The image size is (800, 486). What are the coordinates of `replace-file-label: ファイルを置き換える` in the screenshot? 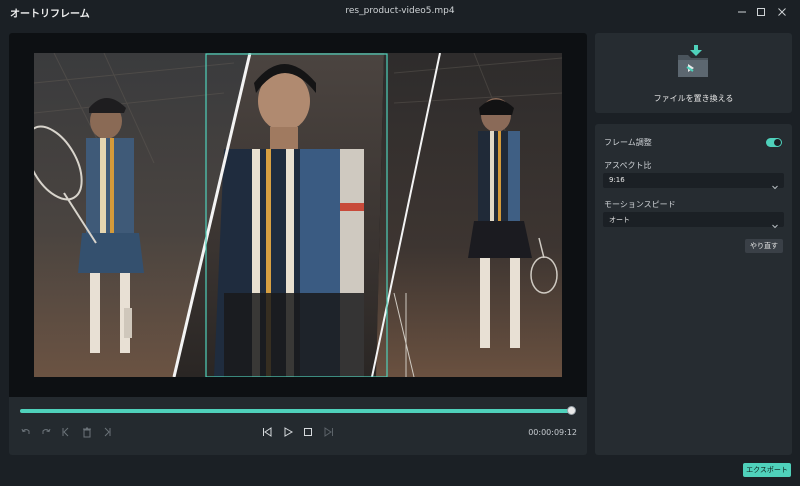 It's located at (693, 98).